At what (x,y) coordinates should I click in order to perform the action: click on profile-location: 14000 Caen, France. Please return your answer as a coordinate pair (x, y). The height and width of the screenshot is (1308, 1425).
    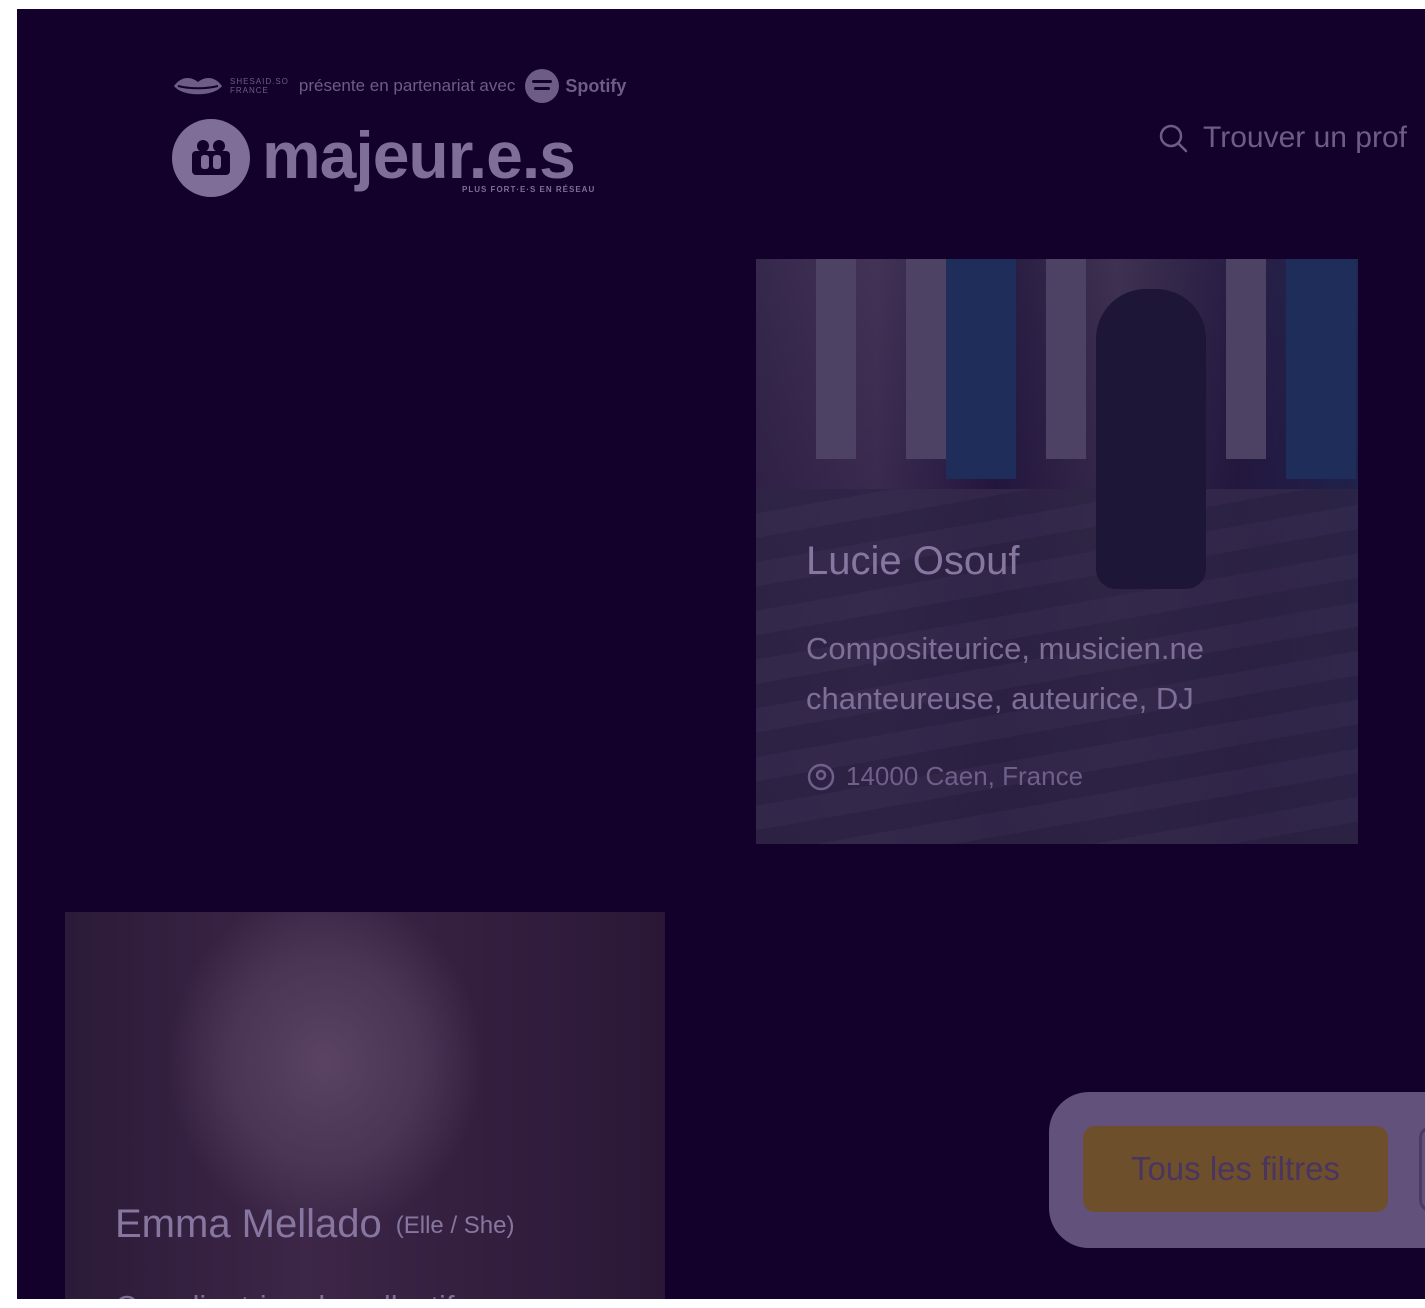
    Looking at the image, I should click on (944, 776).